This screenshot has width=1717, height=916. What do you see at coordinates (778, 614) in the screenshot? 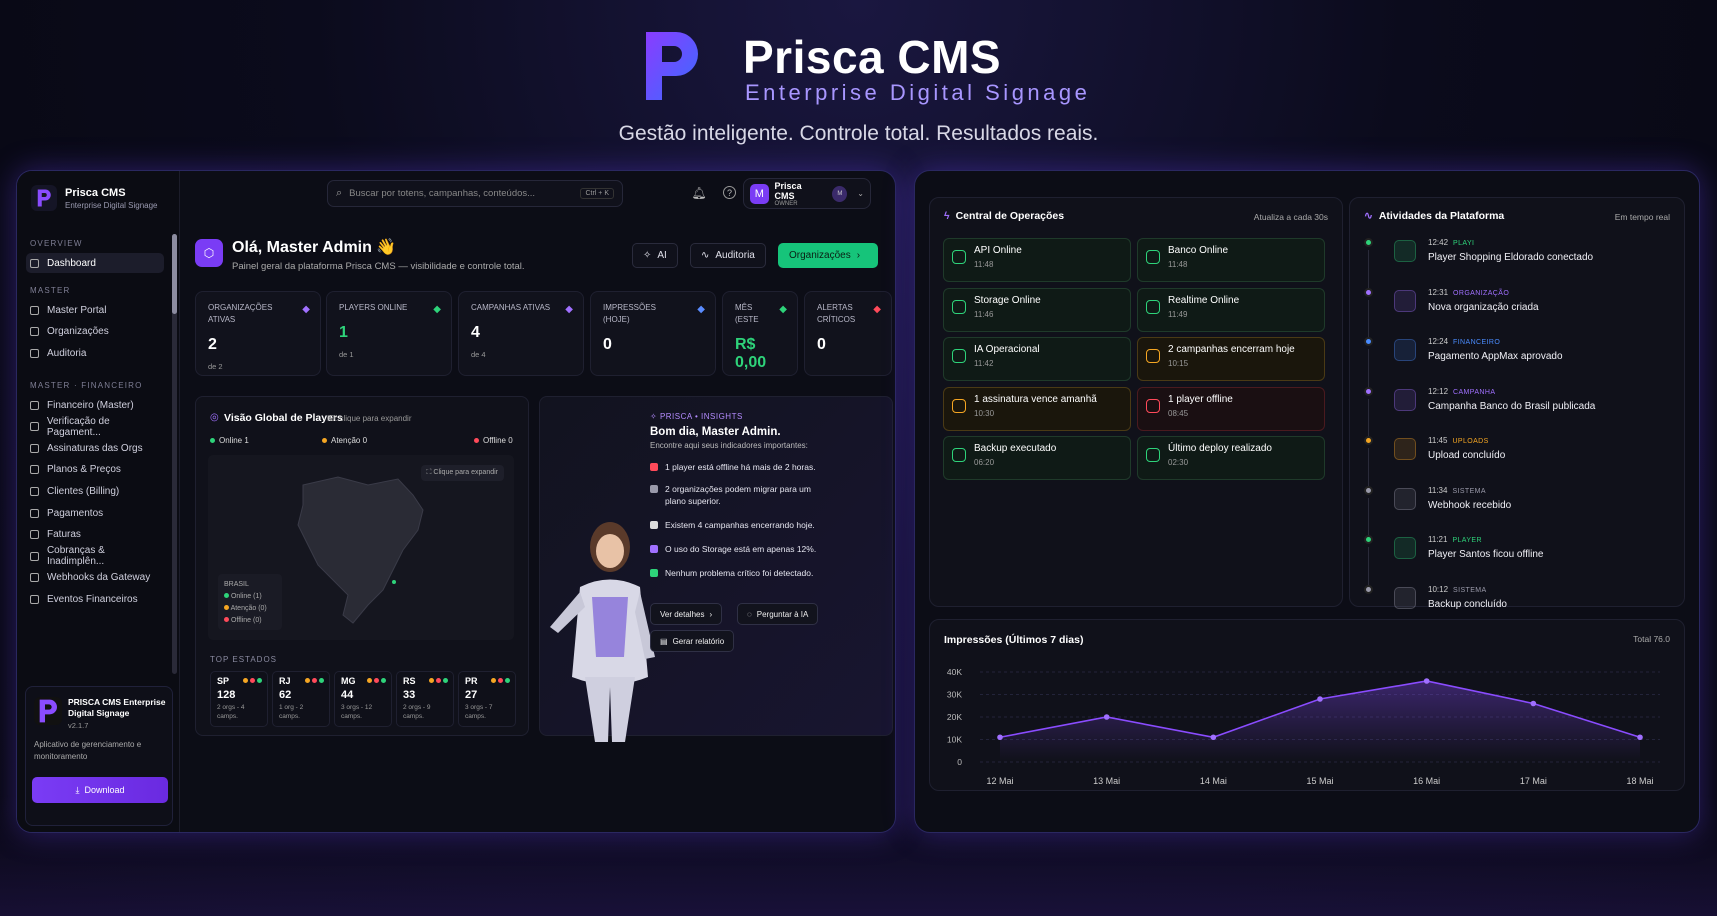
I see `ask-ai-button: ◌ Perguntar à IA` at bounding box center [778, 614].